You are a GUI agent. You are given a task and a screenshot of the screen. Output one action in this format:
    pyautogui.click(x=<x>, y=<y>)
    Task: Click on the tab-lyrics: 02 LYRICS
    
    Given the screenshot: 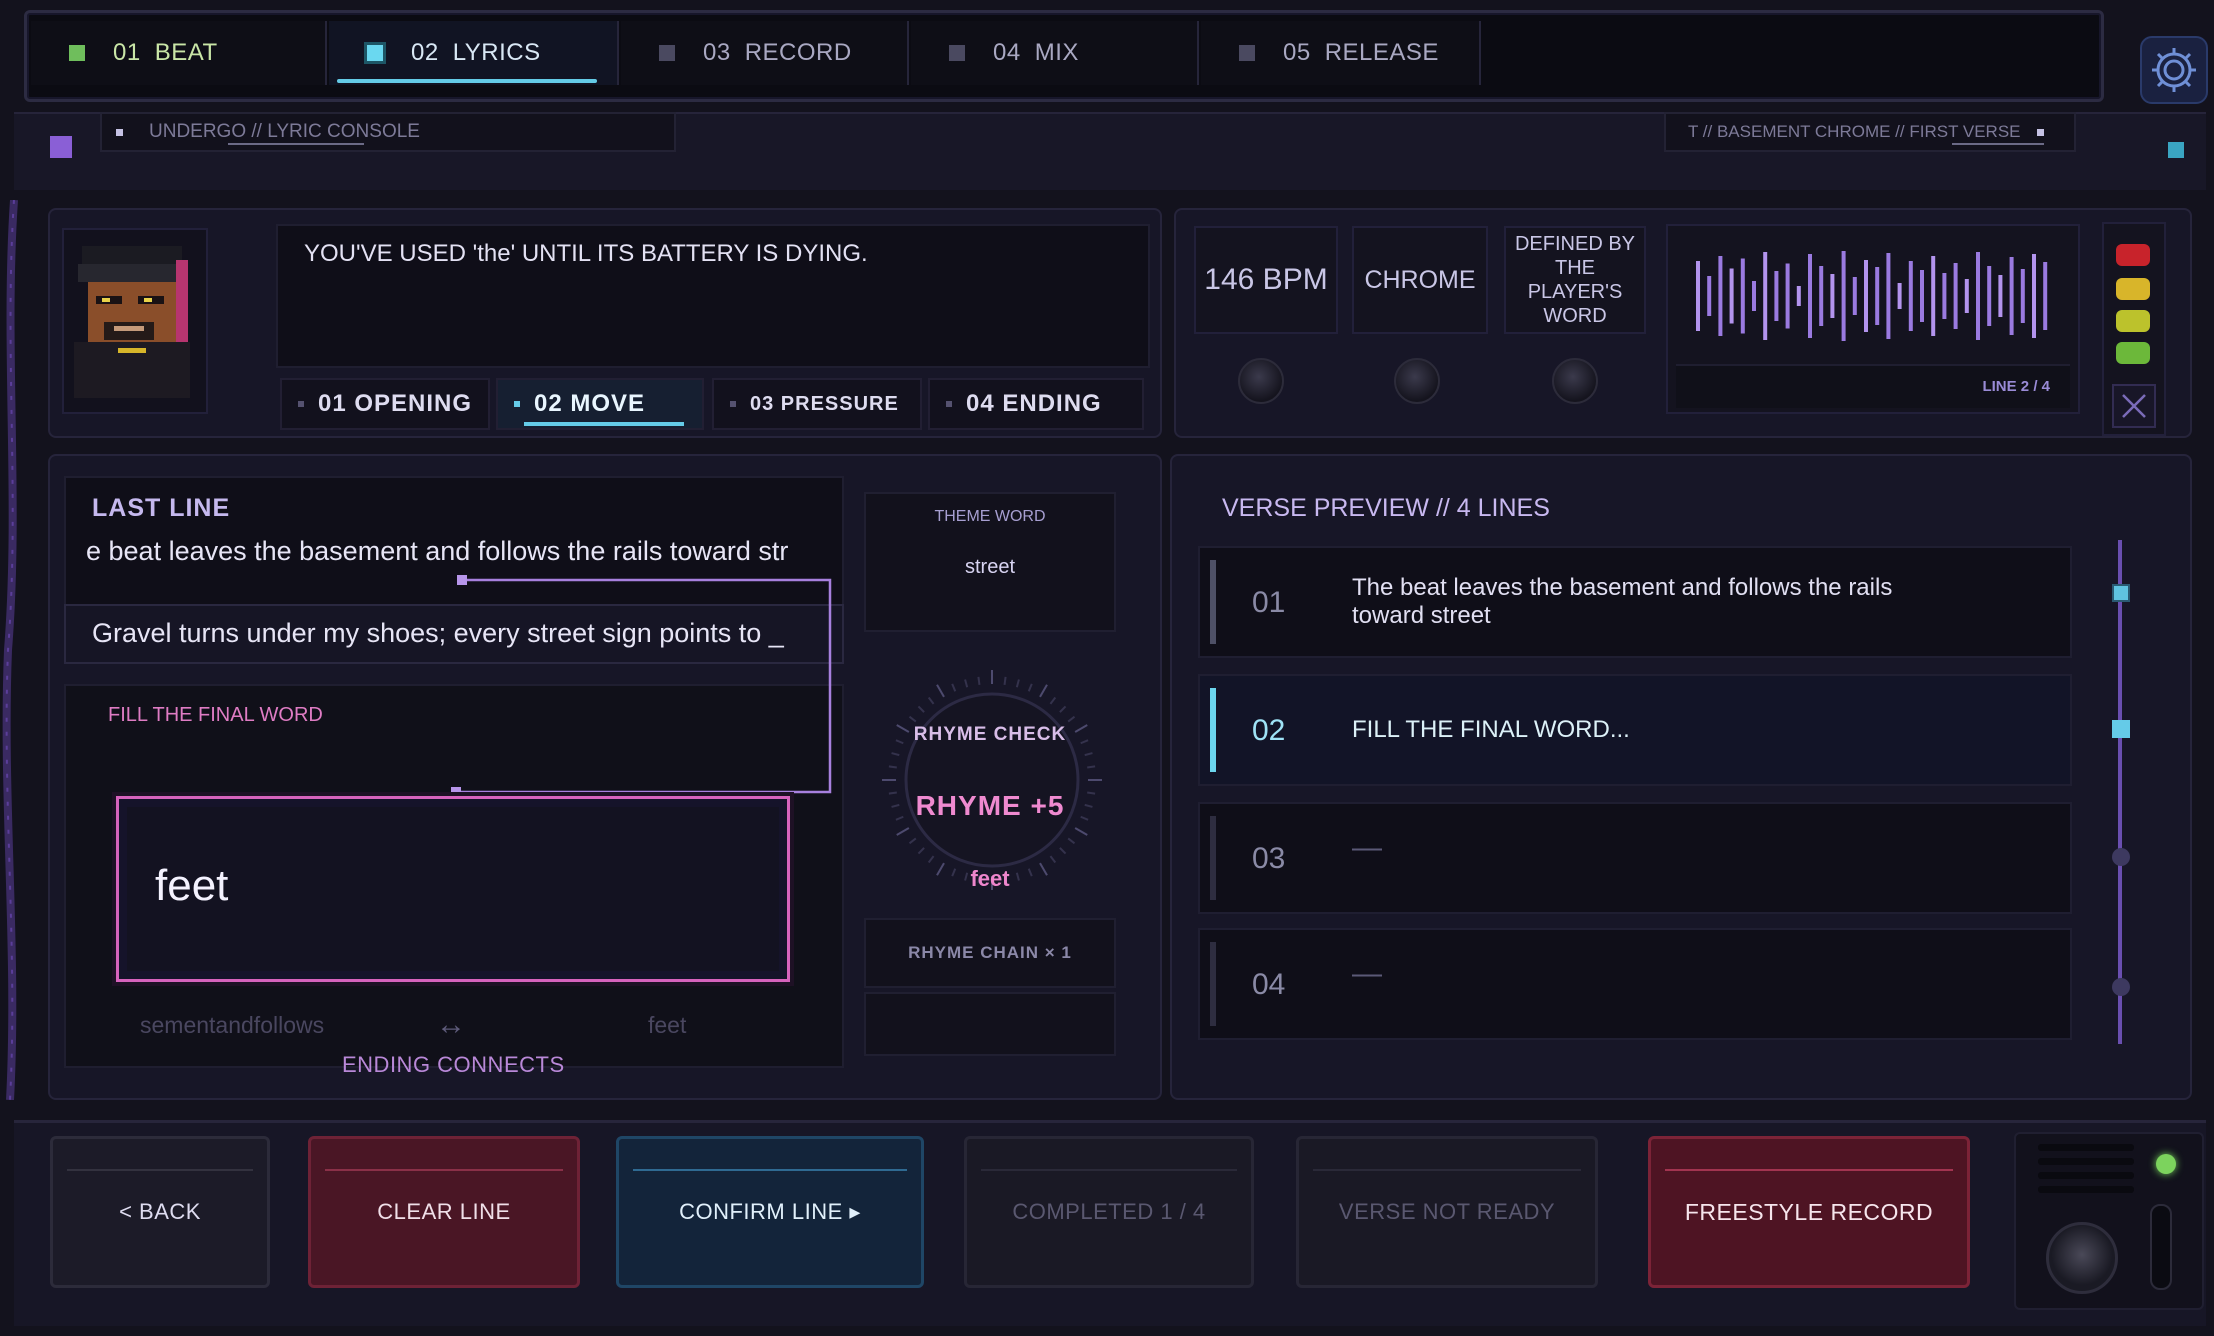 What is the action you would take?
    pyautogui.click(x=474, y=53)
    